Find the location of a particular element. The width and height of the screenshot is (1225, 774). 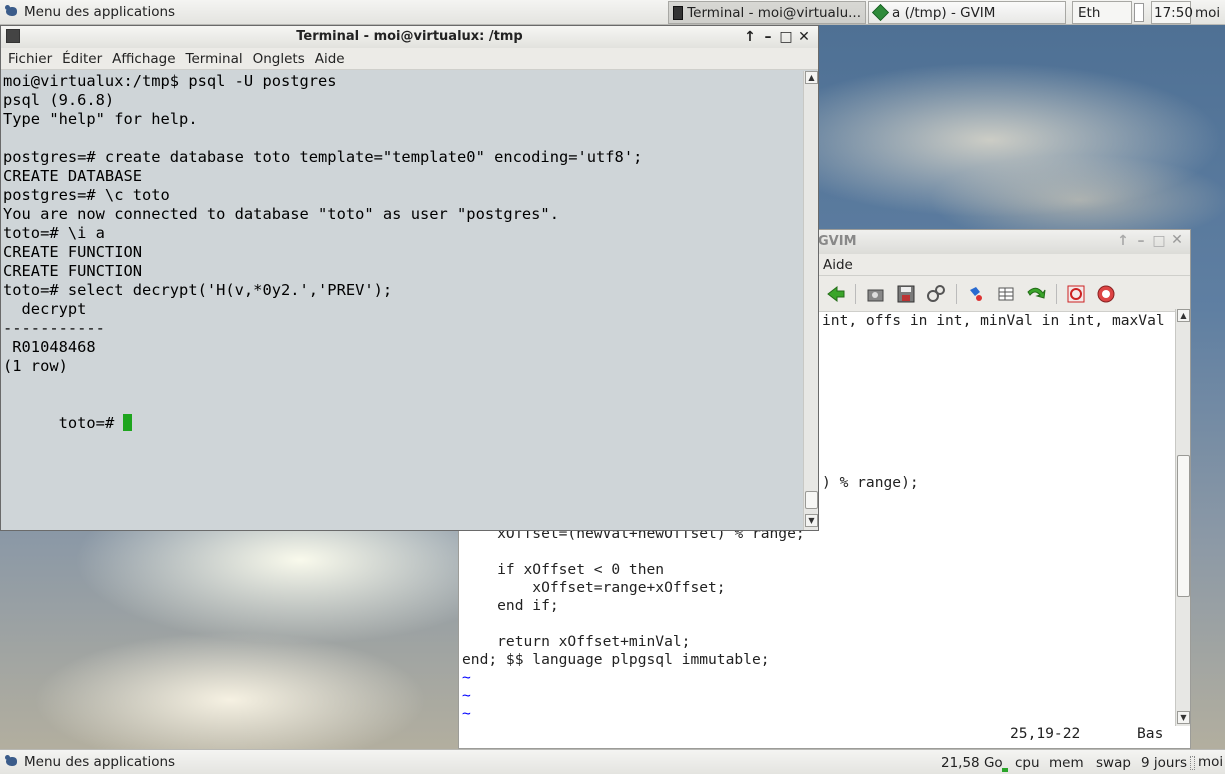

gvim-scroll-thumb is located at coordinates (1183, 526).